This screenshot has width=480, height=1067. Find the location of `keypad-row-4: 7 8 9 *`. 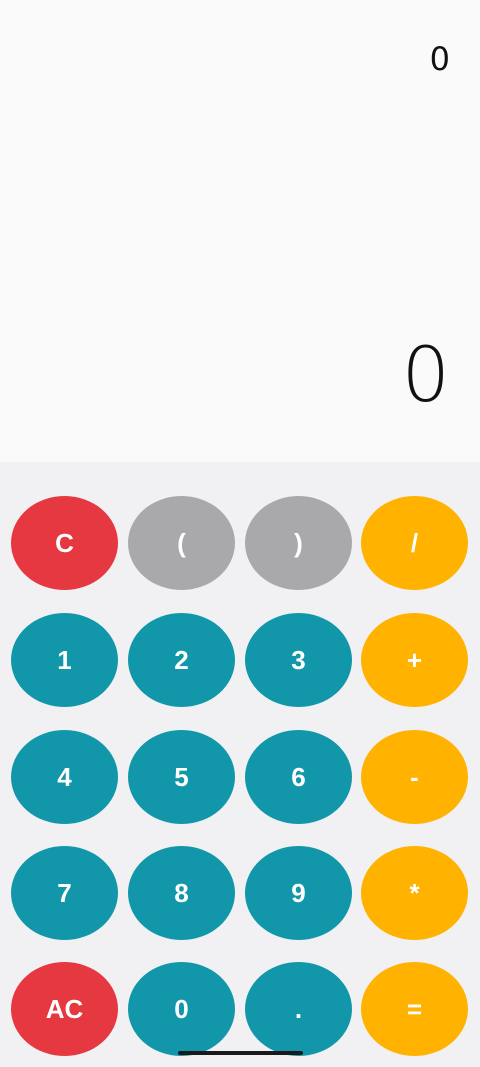

keypad-row-4: 7 8 9 * is located at coordinates (240, 893).